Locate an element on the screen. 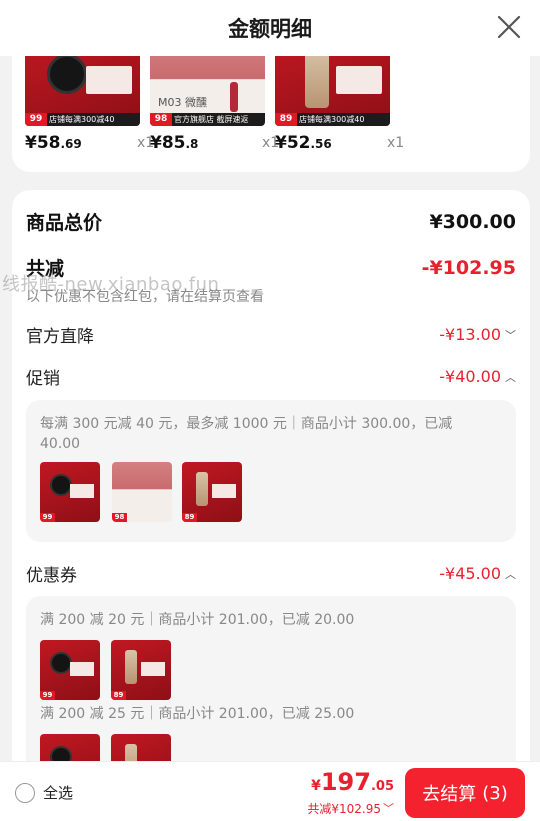 This screenshot has width=540, height=821. coupon-label: 优惠券 is located at coordinates (51, 576).